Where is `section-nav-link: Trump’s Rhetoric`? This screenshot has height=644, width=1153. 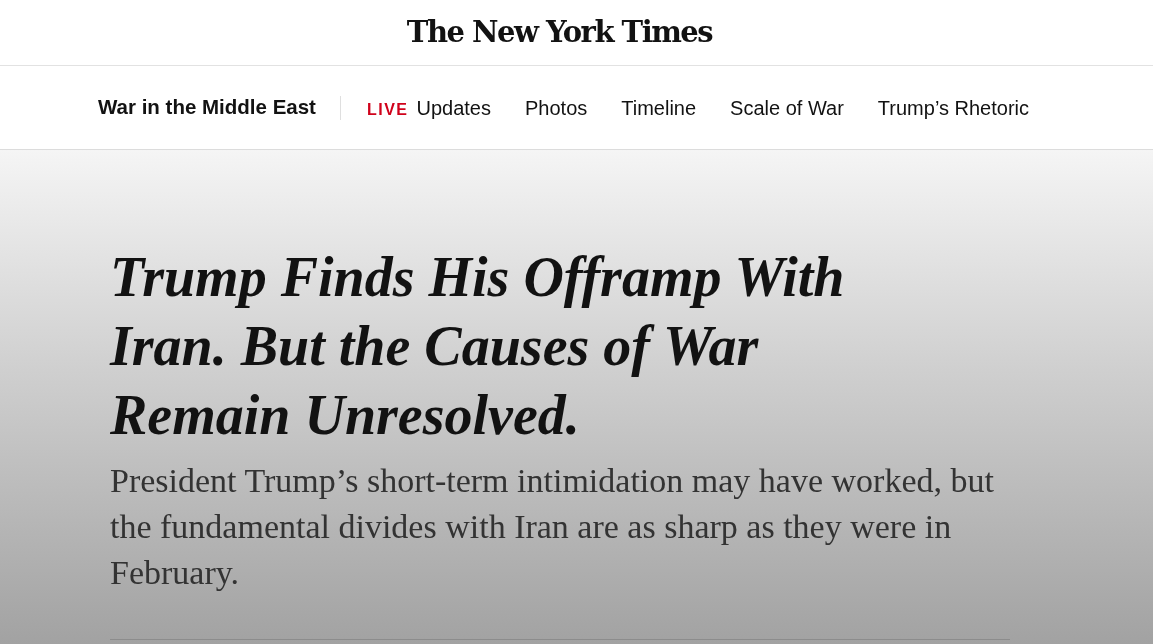
section-nav-link: Trump’s Rhetoric is located at coordinates (953, 107).